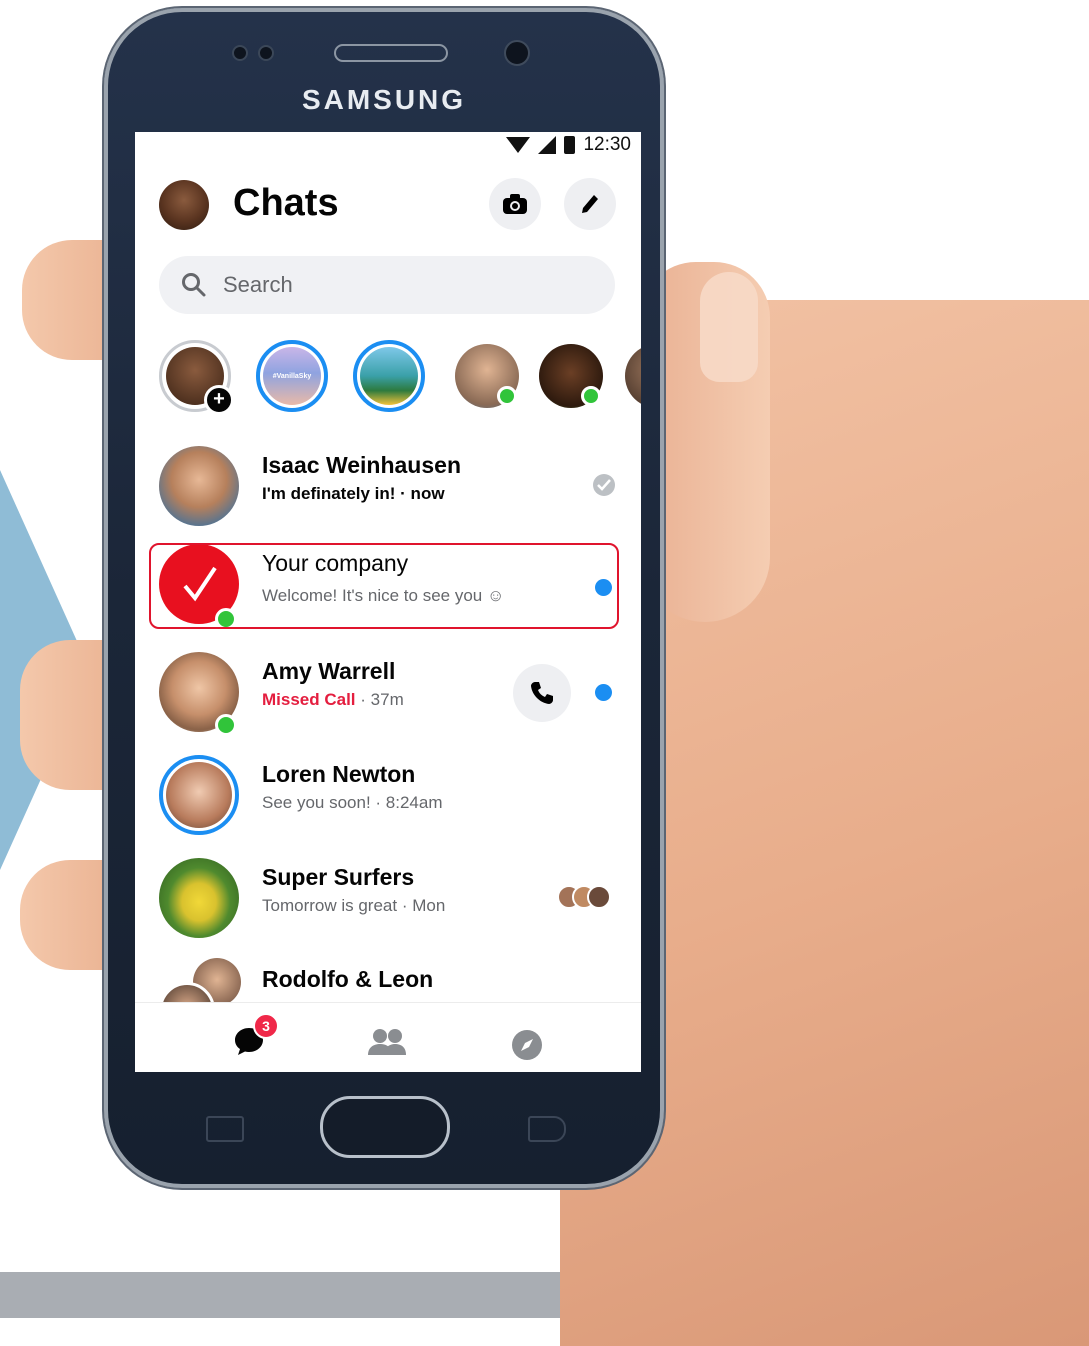  Describe the element at coordinates (385, 1127) in the screenshot. I see `home-button` at that location.